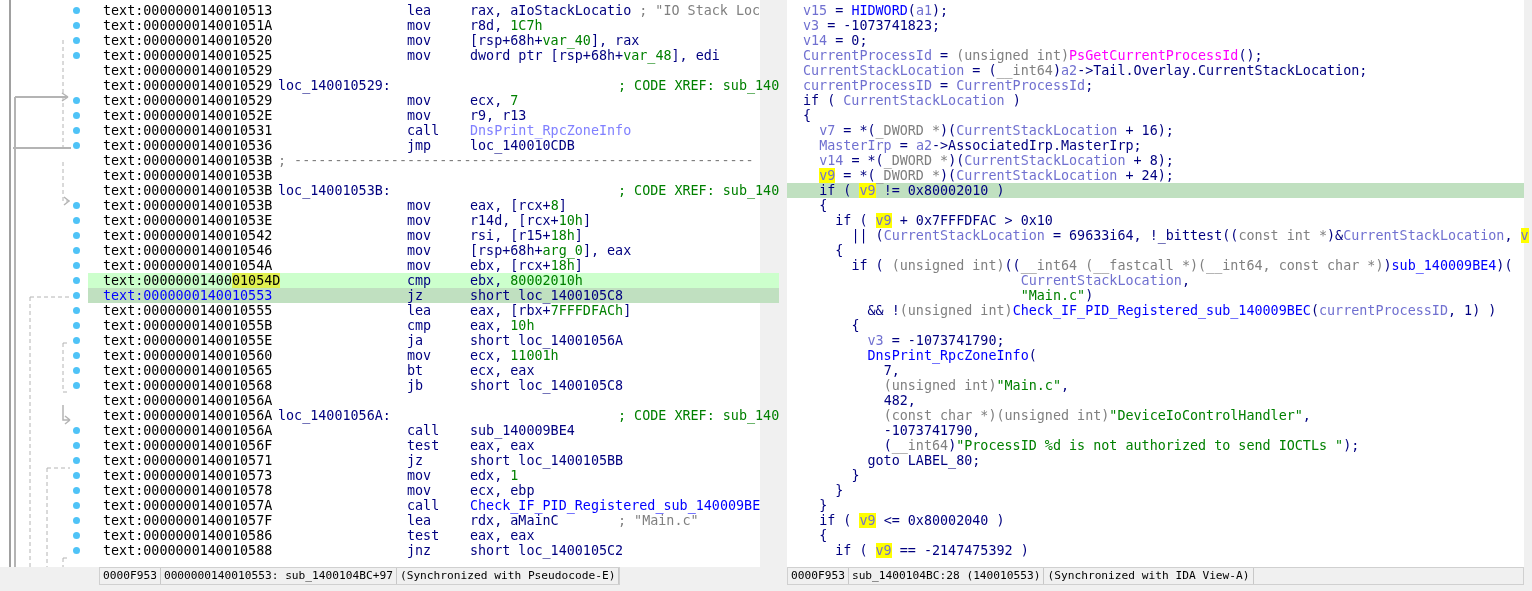 Image resolution: width=1532 pixels, height=591 pixels. Describe the element at coordinates (1033, 55) in the screenshot. I see `code-line: CurrentProcessId = (unsigned int)PsGetCurrentProcessId();` at that location.